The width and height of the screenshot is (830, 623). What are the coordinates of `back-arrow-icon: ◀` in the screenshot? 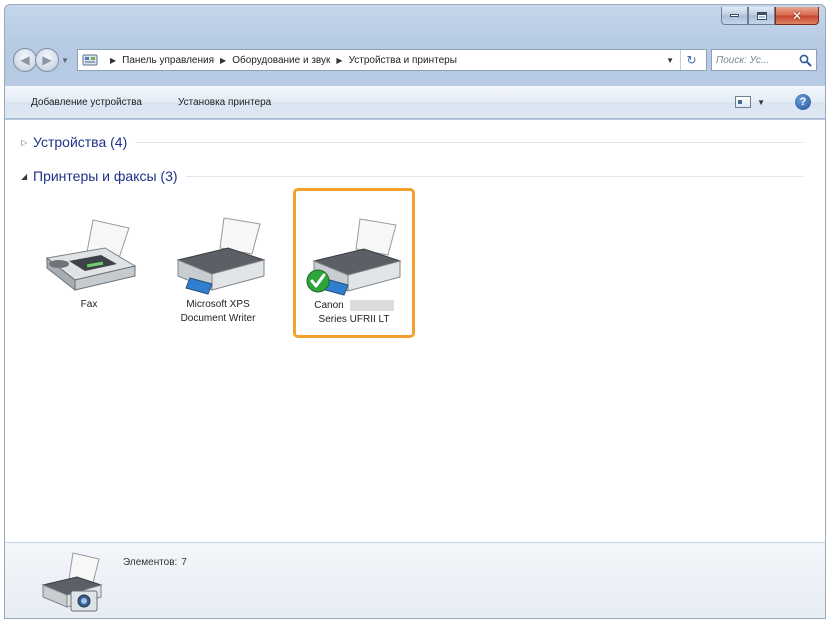 It's located at (25, 60).